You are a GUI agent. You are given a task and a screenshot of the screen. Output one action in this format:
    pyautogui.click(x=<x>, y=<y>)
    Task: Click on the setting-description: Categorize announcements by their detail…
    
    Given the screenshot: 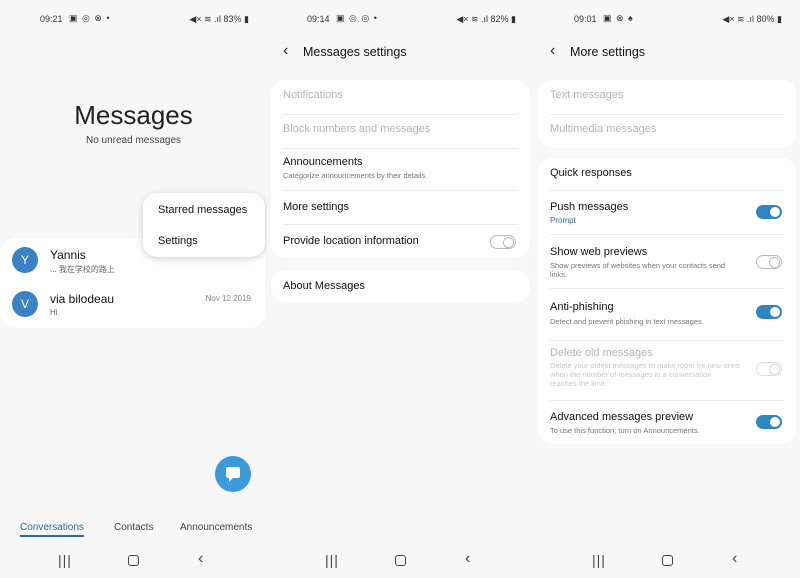 What is the action you would take?
    pyautogui.click(x=355, y=175)
    